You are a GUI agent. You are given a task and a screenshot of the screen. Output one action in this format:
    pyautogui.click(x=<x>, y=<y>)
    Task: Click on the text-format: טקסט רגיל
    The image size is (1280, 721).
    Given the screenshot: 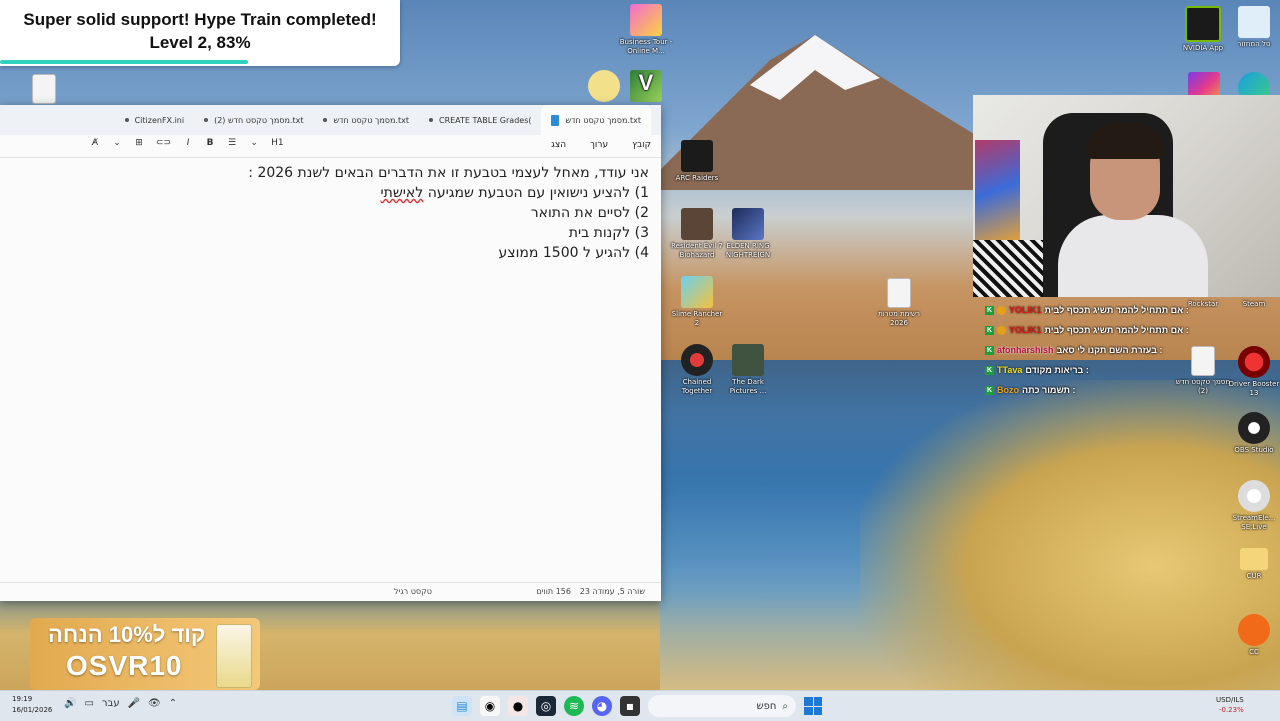 What is the action you would take?
    pyautogui.click(x=413, y=591)
    